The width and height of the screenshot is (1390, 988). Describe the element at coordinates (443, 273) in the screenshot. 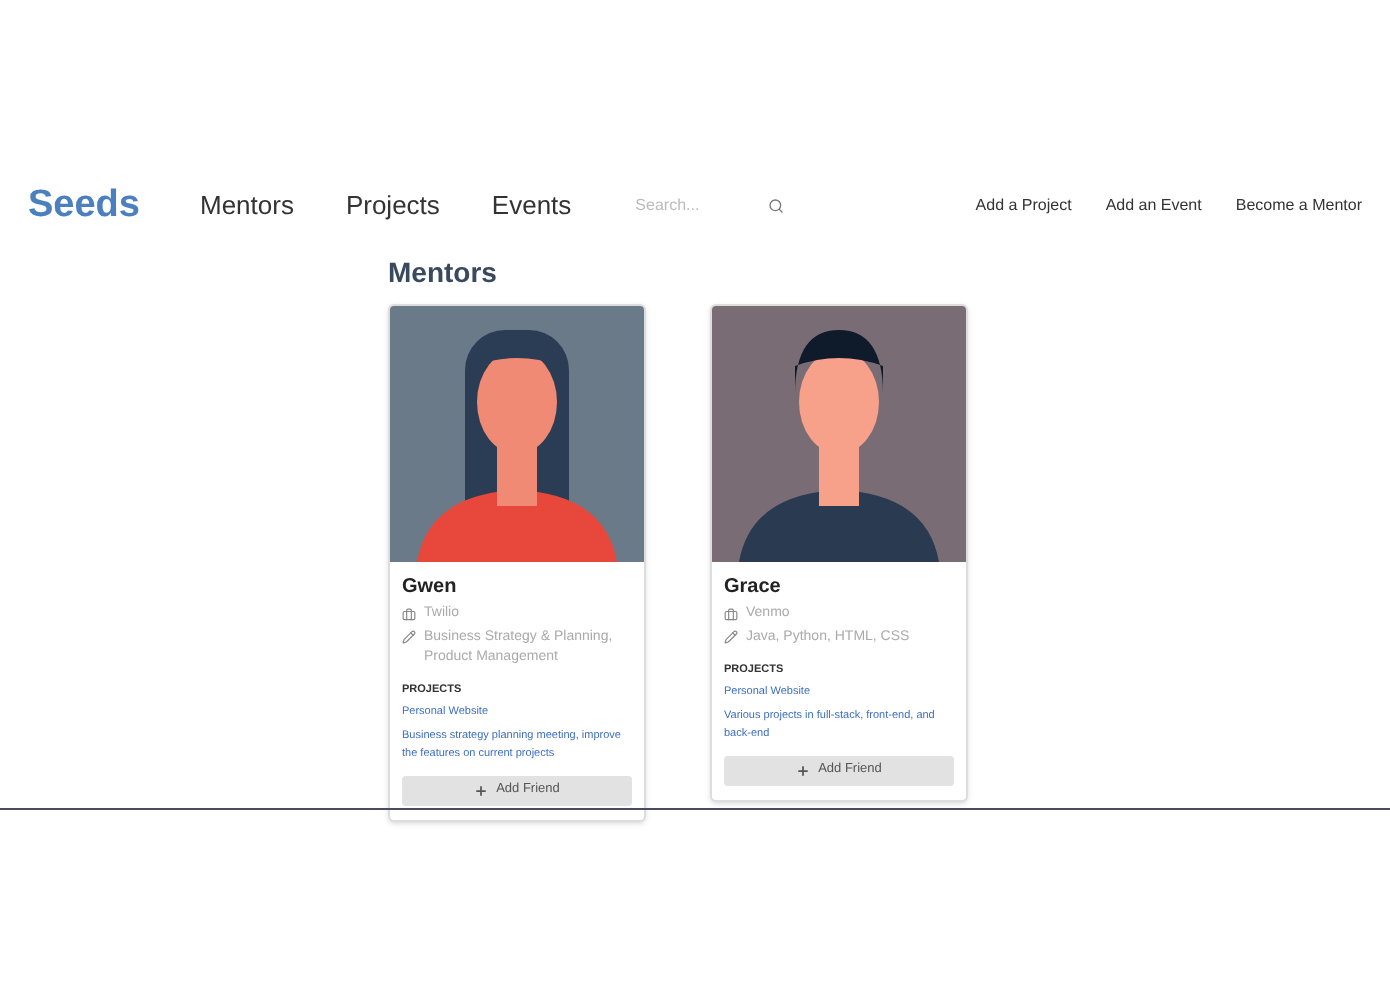

I see `section-heading: Mentors` at that location.